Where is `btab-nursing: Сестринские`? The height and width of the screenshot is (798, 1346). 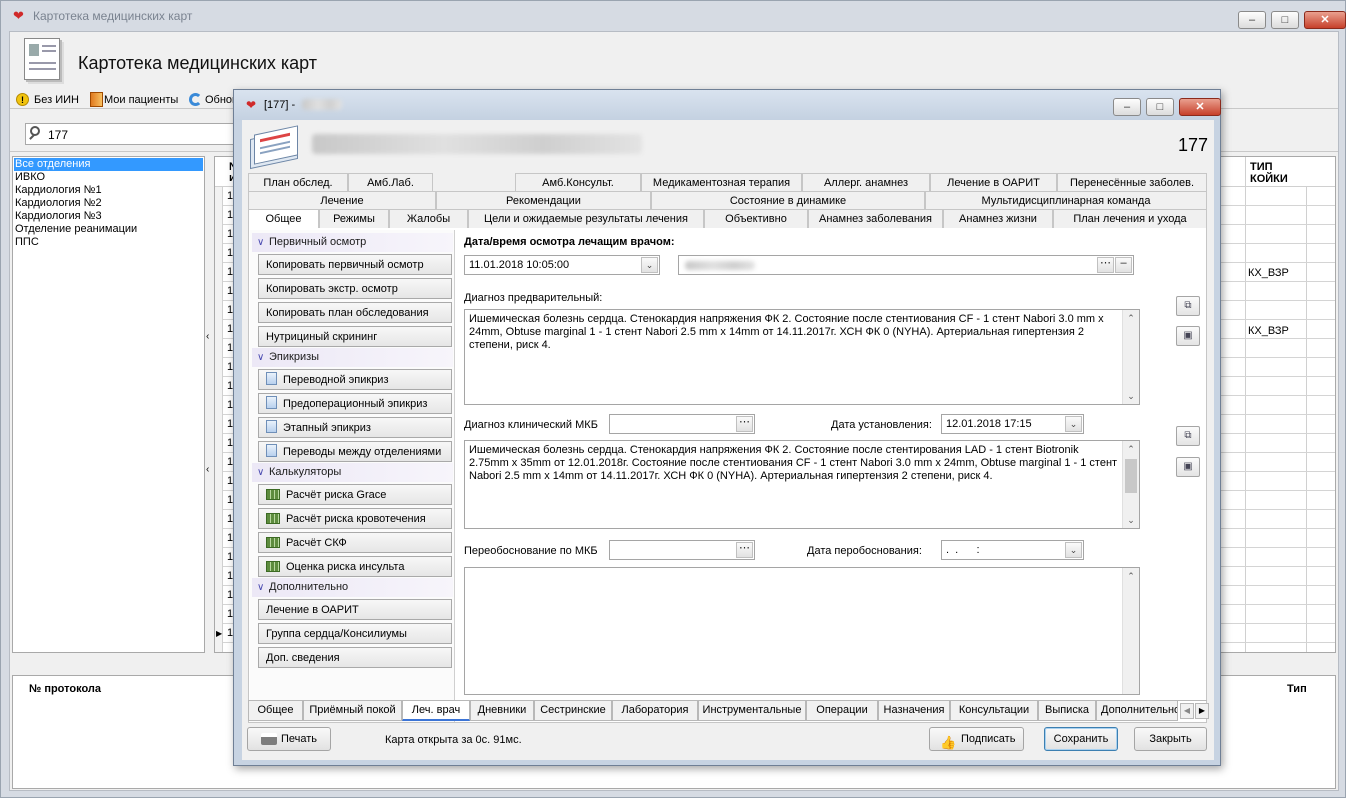
btab-nursing: Сестринские is located at coordinates (573, 711).